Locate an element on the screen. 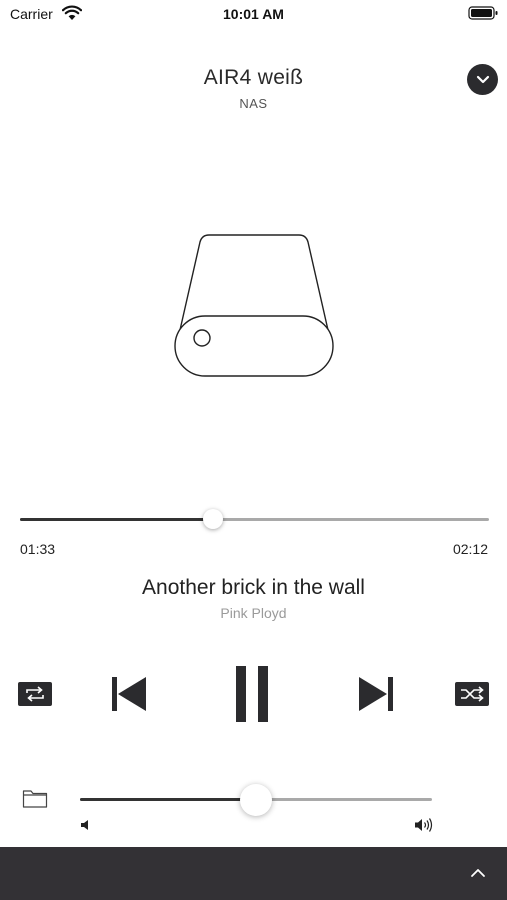 This screenshot has width=507, height=900. repeat-icon is located at coordinates (35, 694).